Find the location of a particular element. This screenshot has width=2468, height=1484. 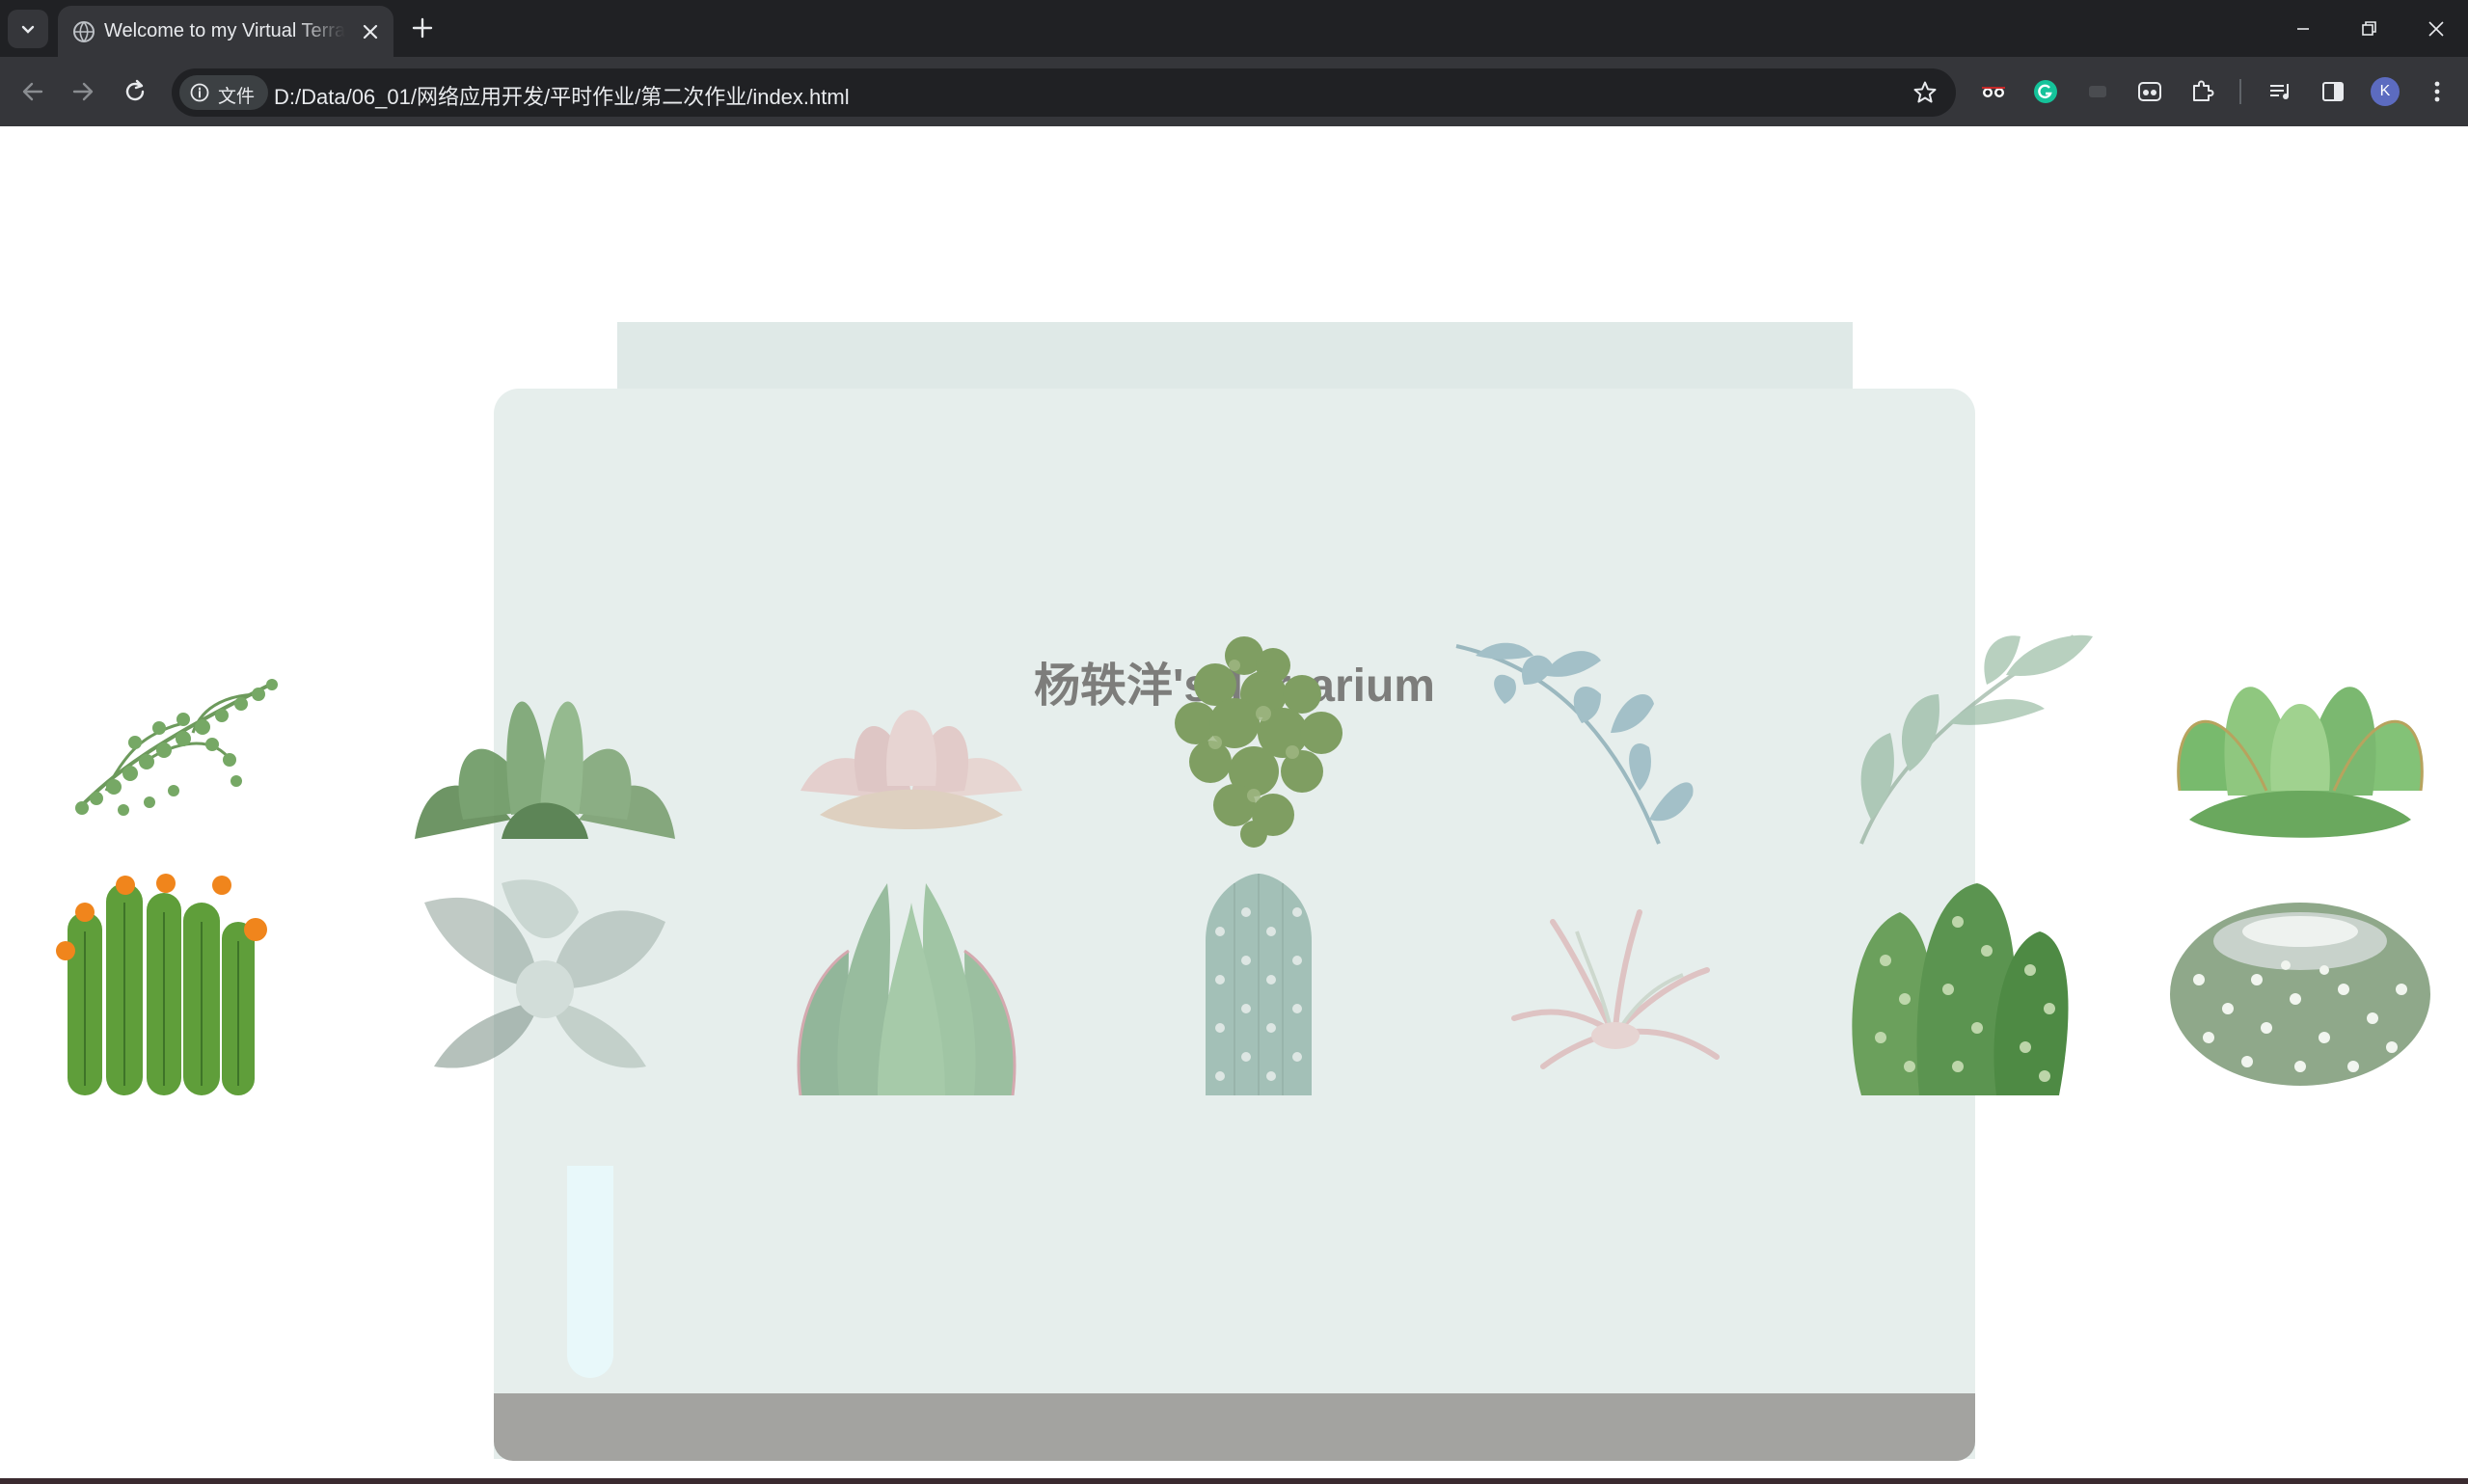

bookmark-star-icon is located at coordinates (1925, 92).